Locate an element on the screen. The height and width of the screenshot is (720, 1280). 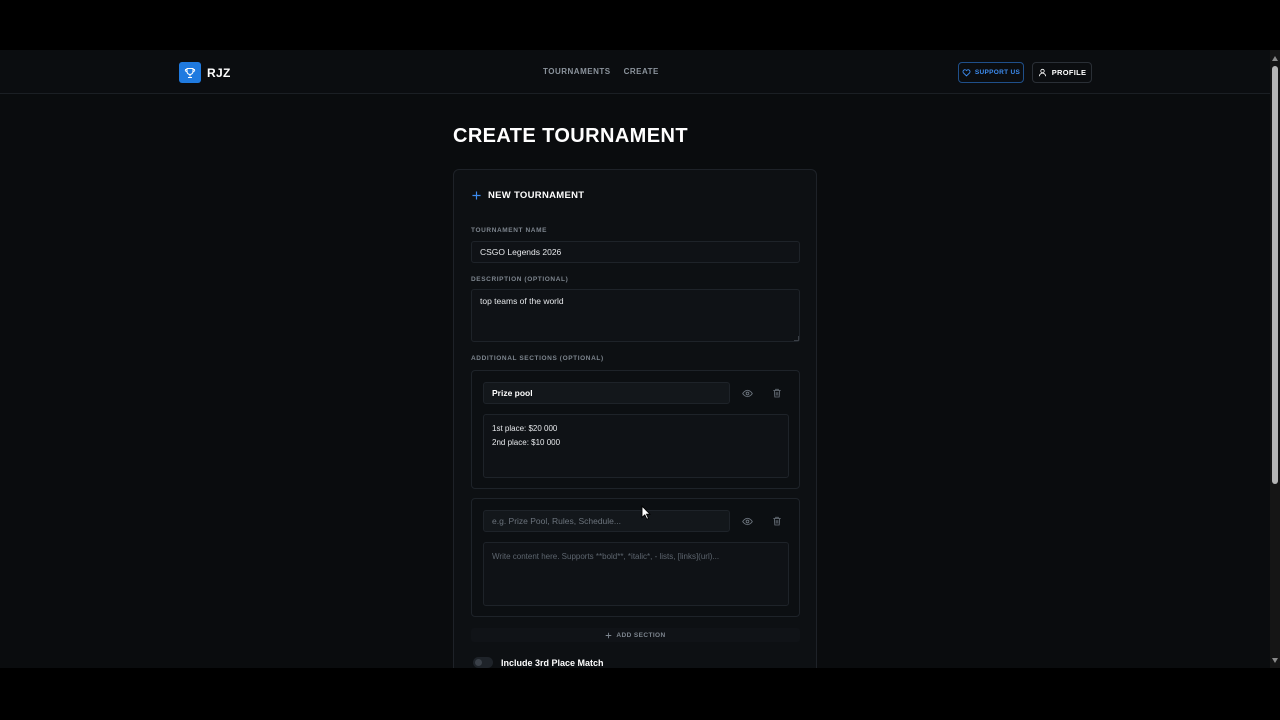
page-scrollbar is located at coordinates (1275, 359).